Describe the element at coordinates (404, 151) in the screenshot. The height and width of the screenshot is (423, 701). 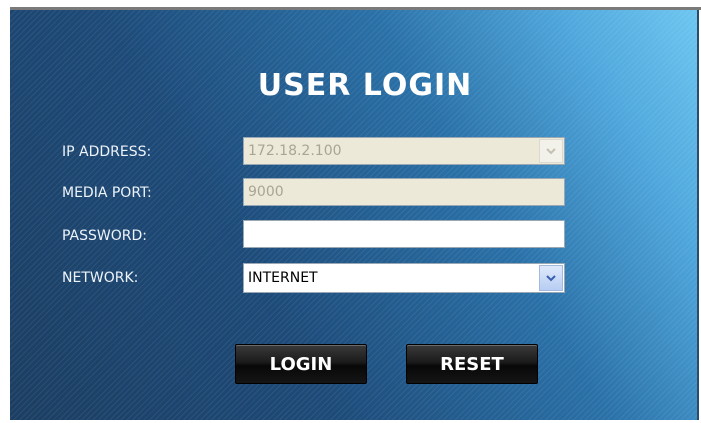
I see `ip-address-select: 172.18.2.100` at that location.